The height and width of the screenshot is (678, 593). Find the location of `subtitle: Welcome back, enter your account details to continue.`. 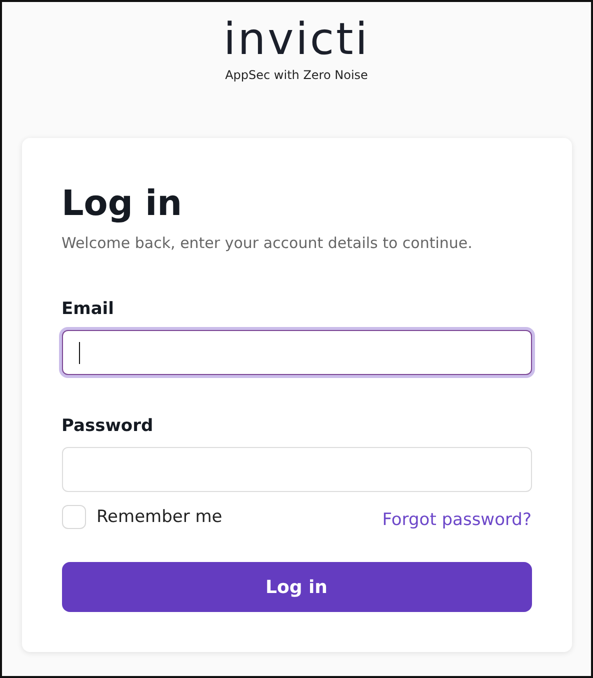

subtitle: Welcome back, enter your account details to continue. is located at coordinates (268, 243).